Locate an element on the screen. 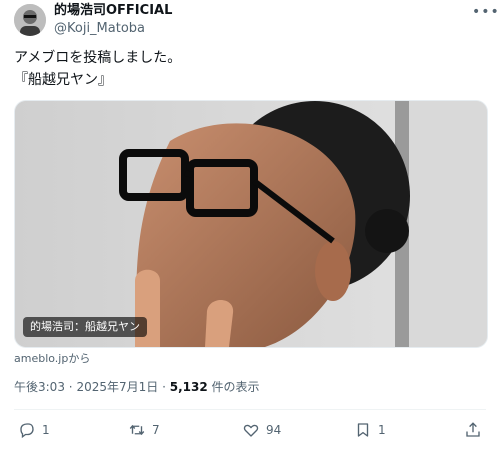  repost-icon is located at coordinates (137, 430).